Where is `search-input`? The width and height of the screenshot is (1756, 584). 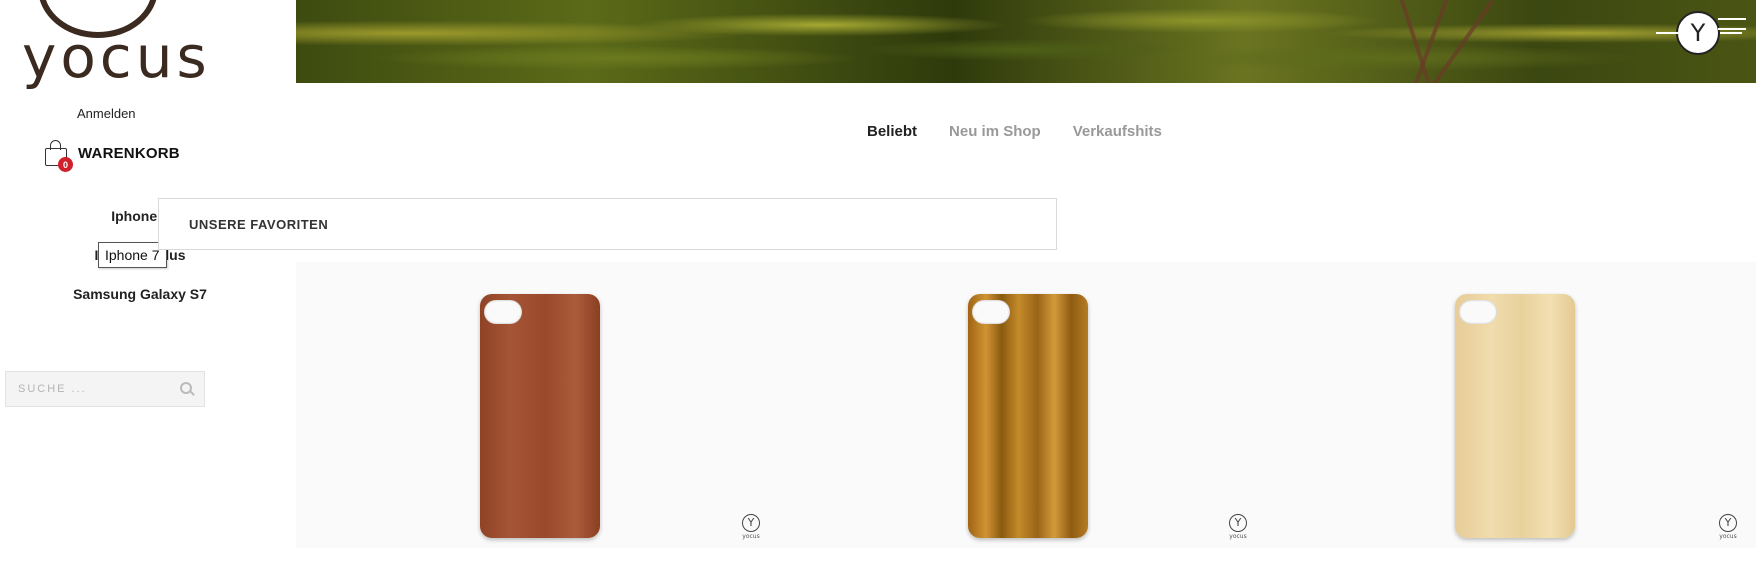
search-input is located at coordinates (92, 389).